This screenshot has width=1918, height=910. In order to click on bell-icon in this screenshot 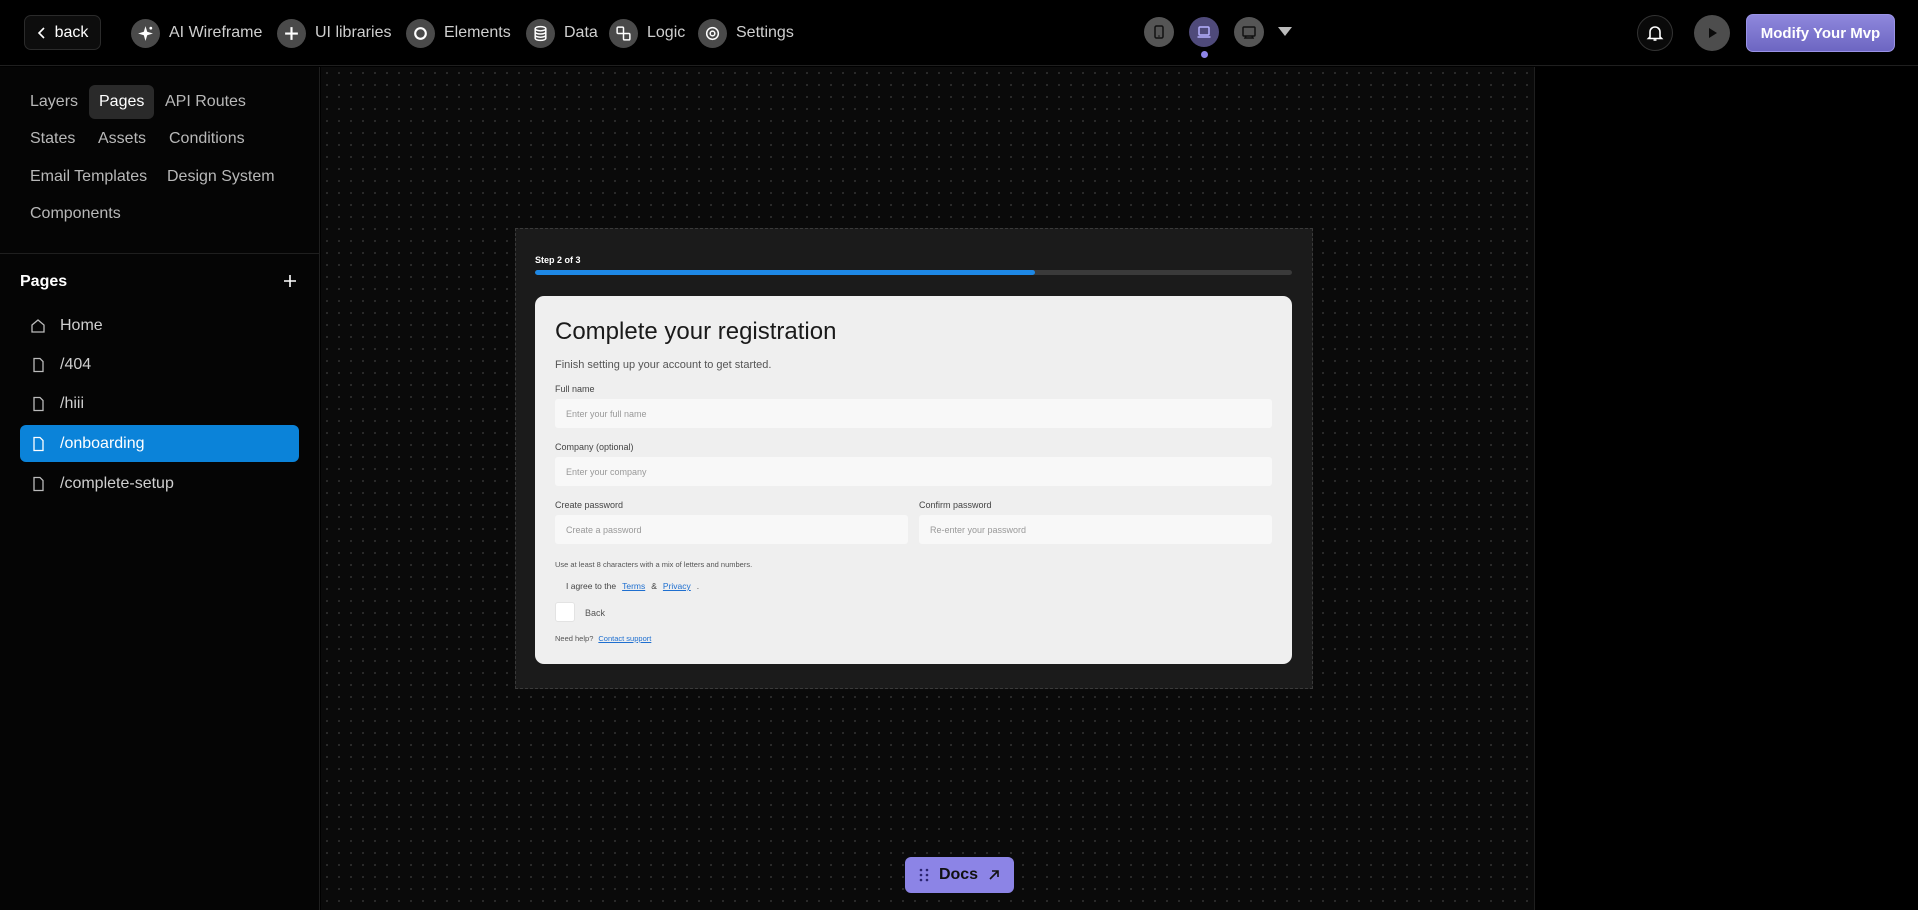, I will do `click(1655, 33)`.